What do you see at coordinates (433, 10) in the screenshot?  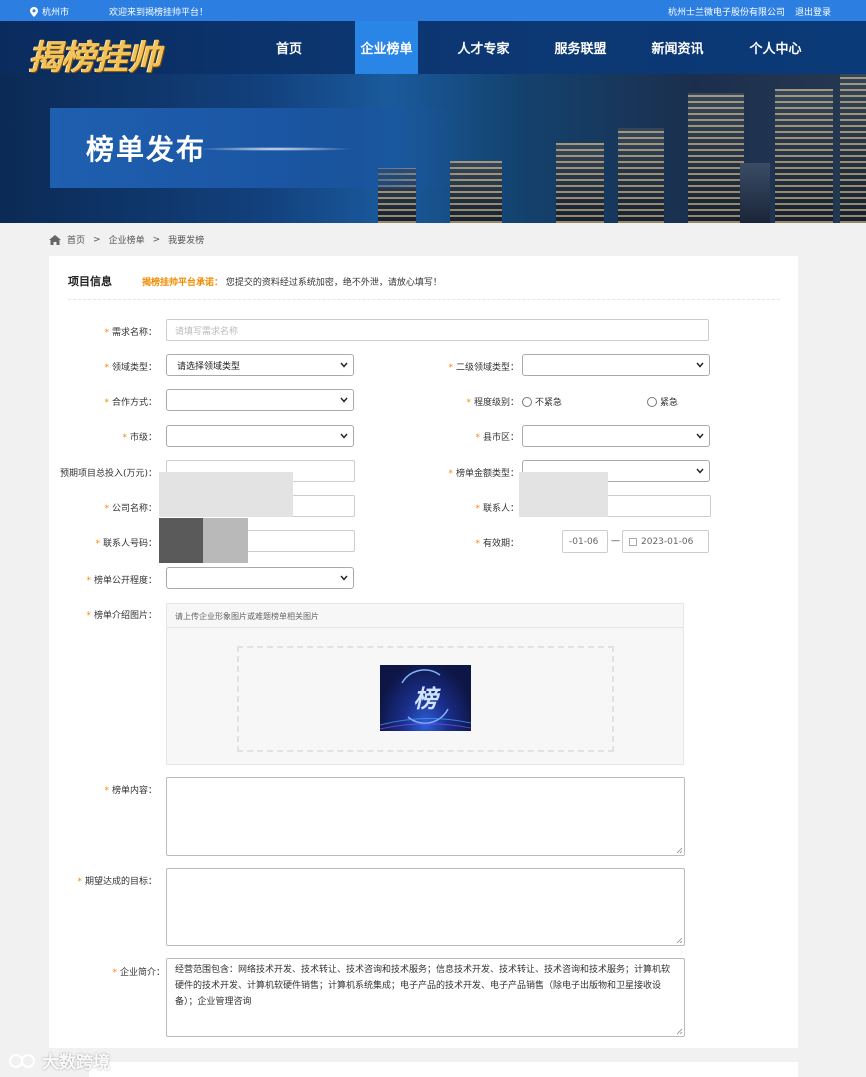 I see `top-bar: 杭州市 欢迎来到揭榜挂帅平台！ 杭州士兰微电子股份有限公司 退出登录` at bounding box center [433, 10].